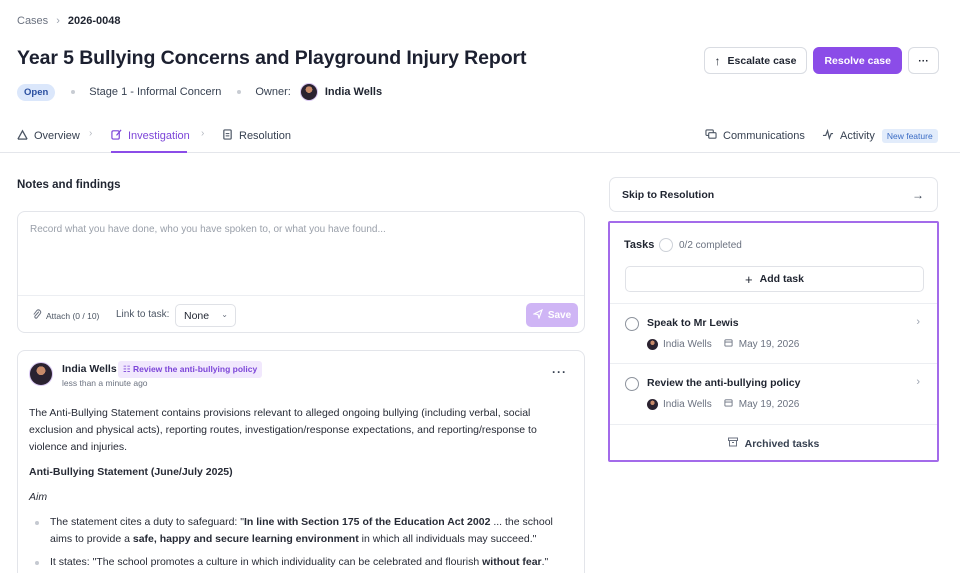  What do you see at coordinates (38, 497) in the screenshot?
I see `note-subheading: Aim` at bounding box center [38, 497].